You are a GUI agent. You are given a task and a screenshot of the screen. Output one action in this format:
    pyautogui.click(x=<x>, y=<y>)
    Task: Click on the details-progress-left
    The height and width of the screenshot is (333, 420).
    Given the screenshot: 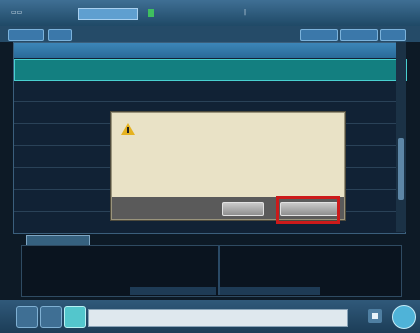 What is the action you would take?
    pyautogui.click(x=173, y=291)
    